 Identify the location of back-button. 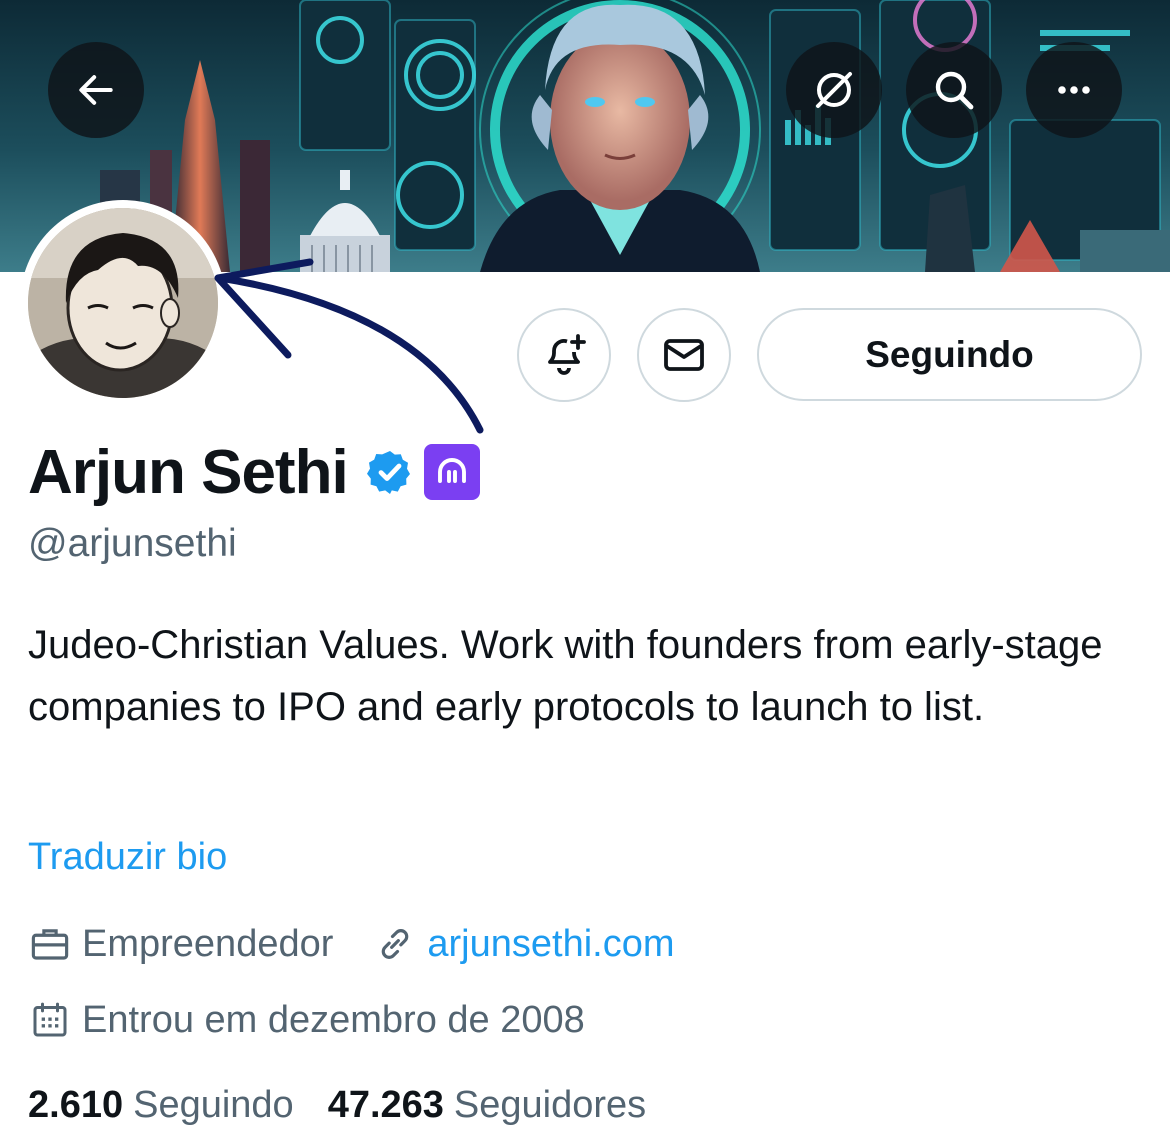
(96, 90).